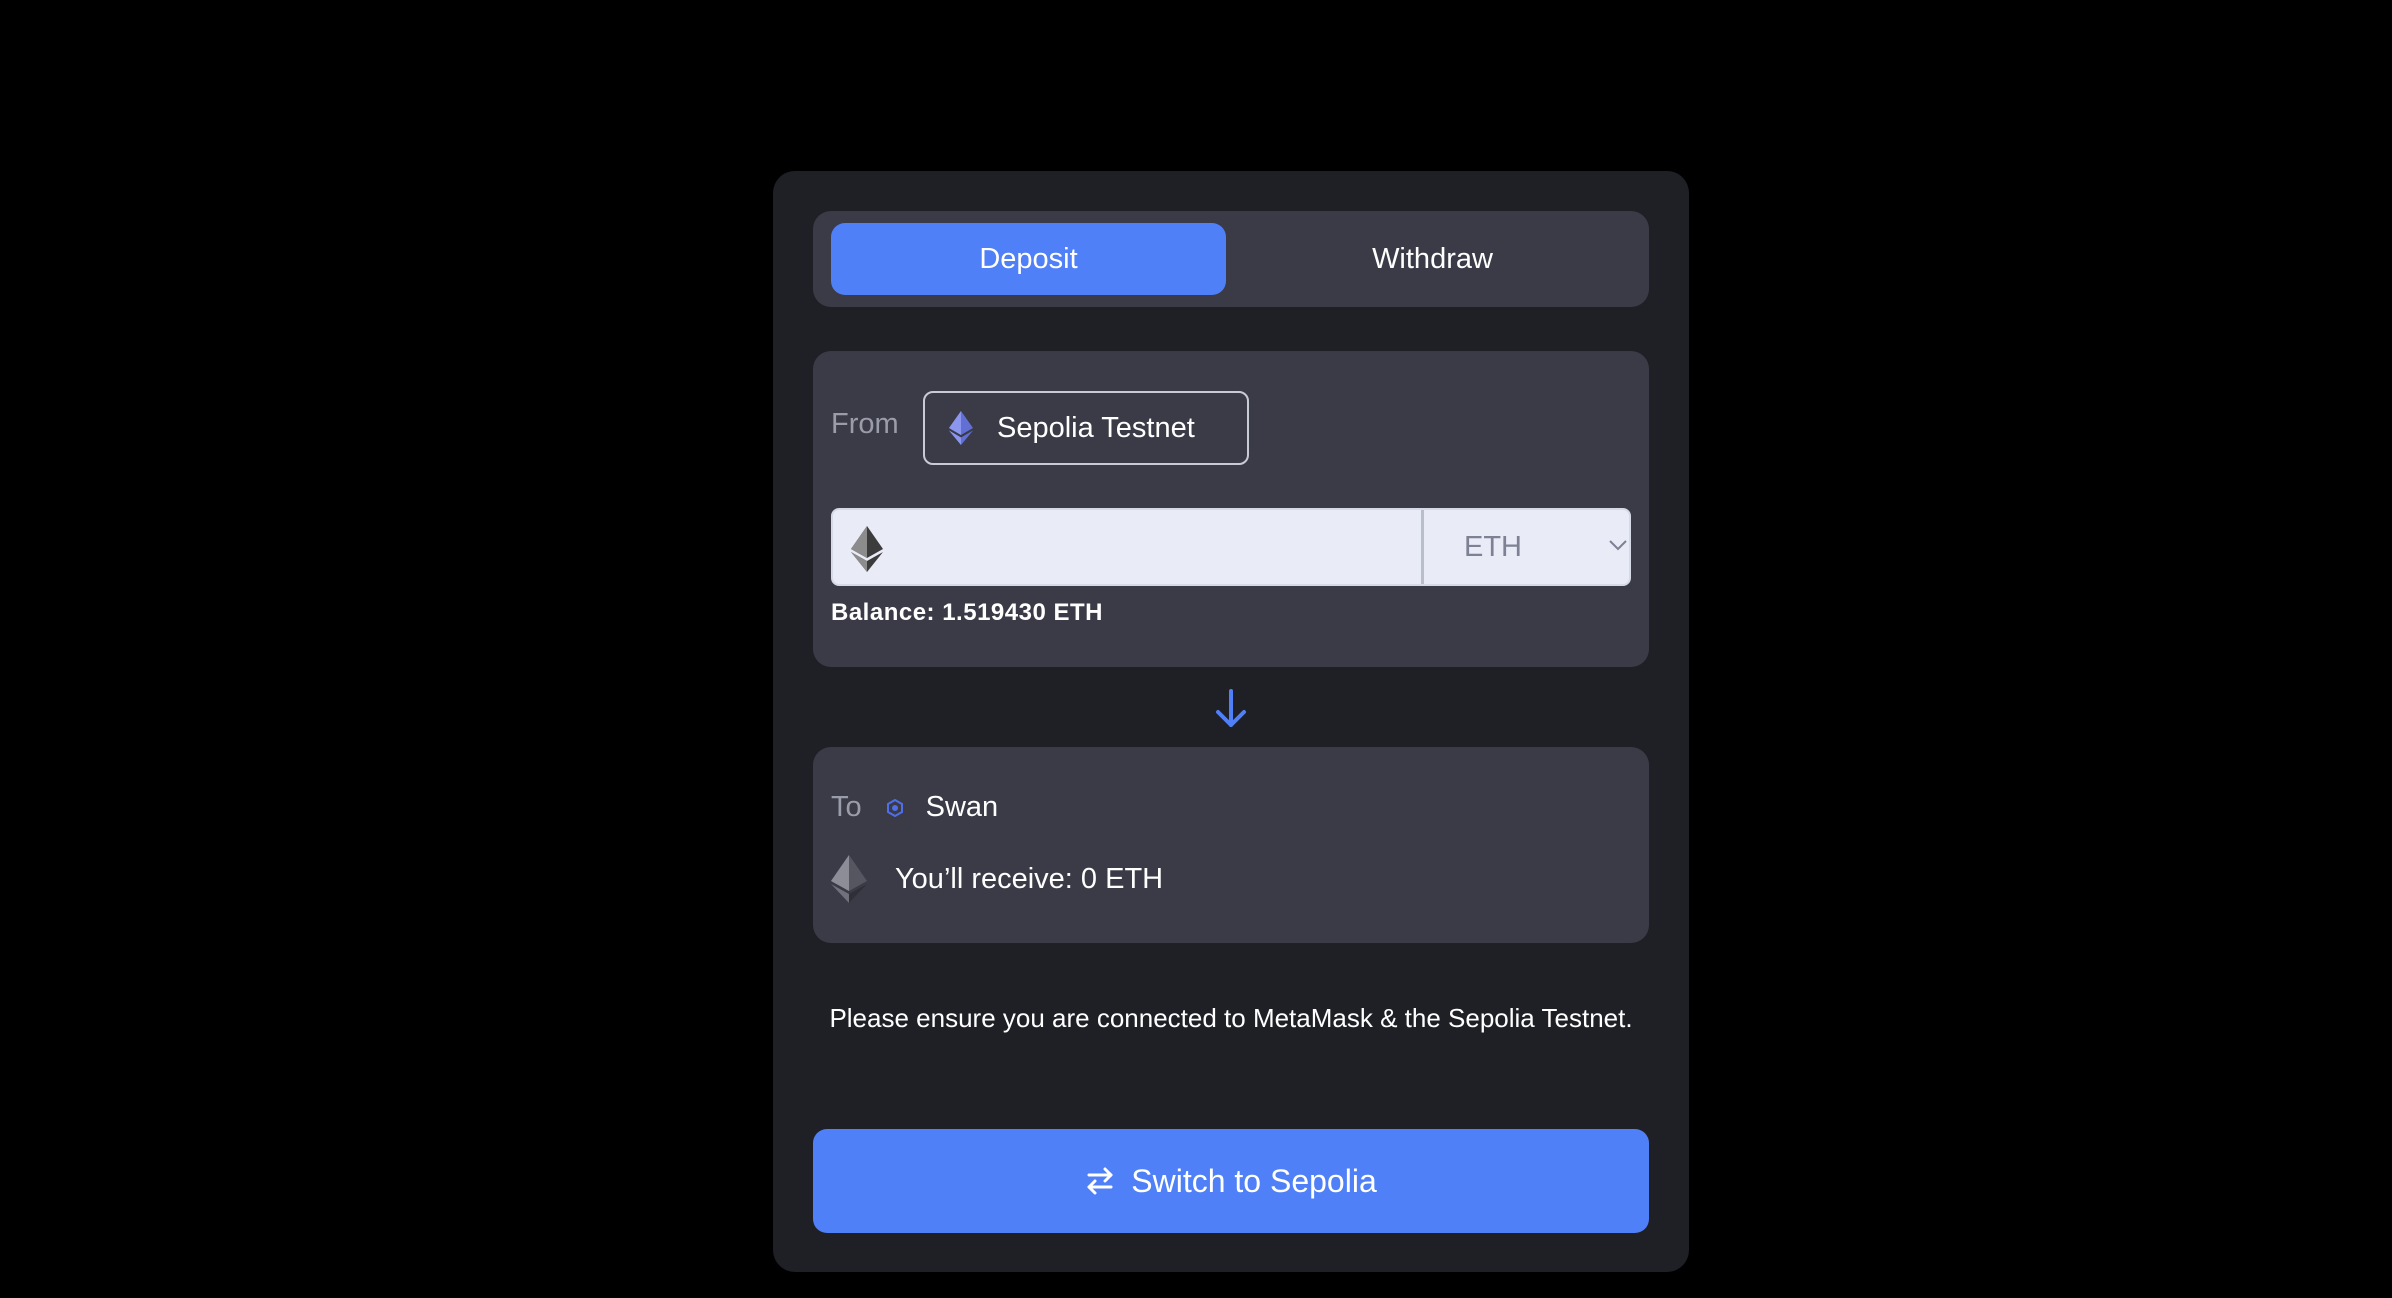  Describe the element at coordinates (1159, 547) in the screenshot. I see `amount-input` at that location.